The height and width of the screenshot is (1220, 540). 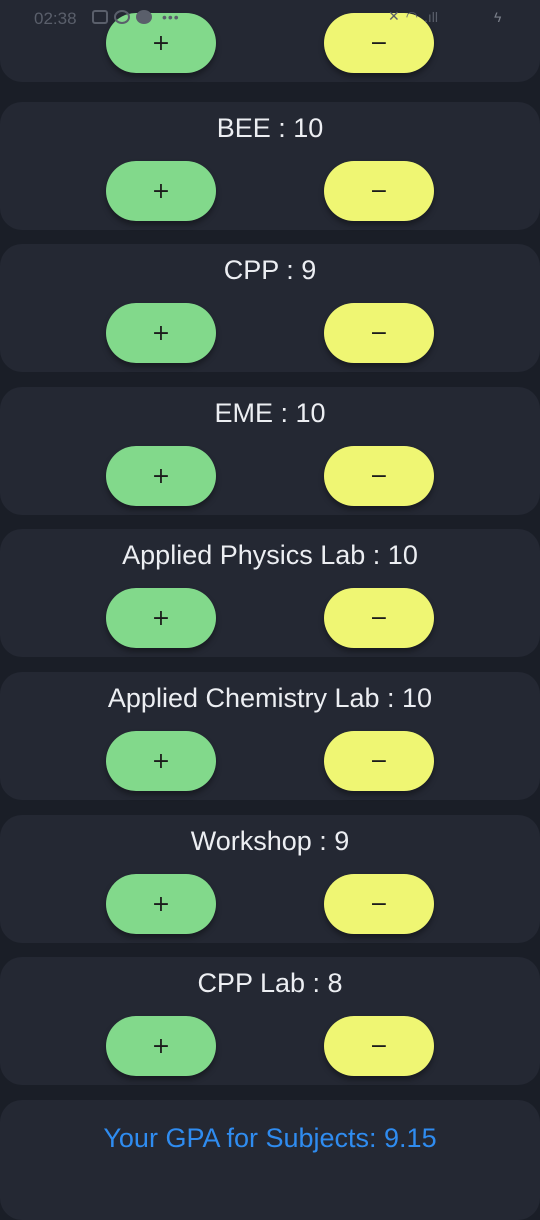 What do you see at coordinates (122, 17) in the screenshot?
I see `whatsapp-icon` at bounding box center [122, 17].